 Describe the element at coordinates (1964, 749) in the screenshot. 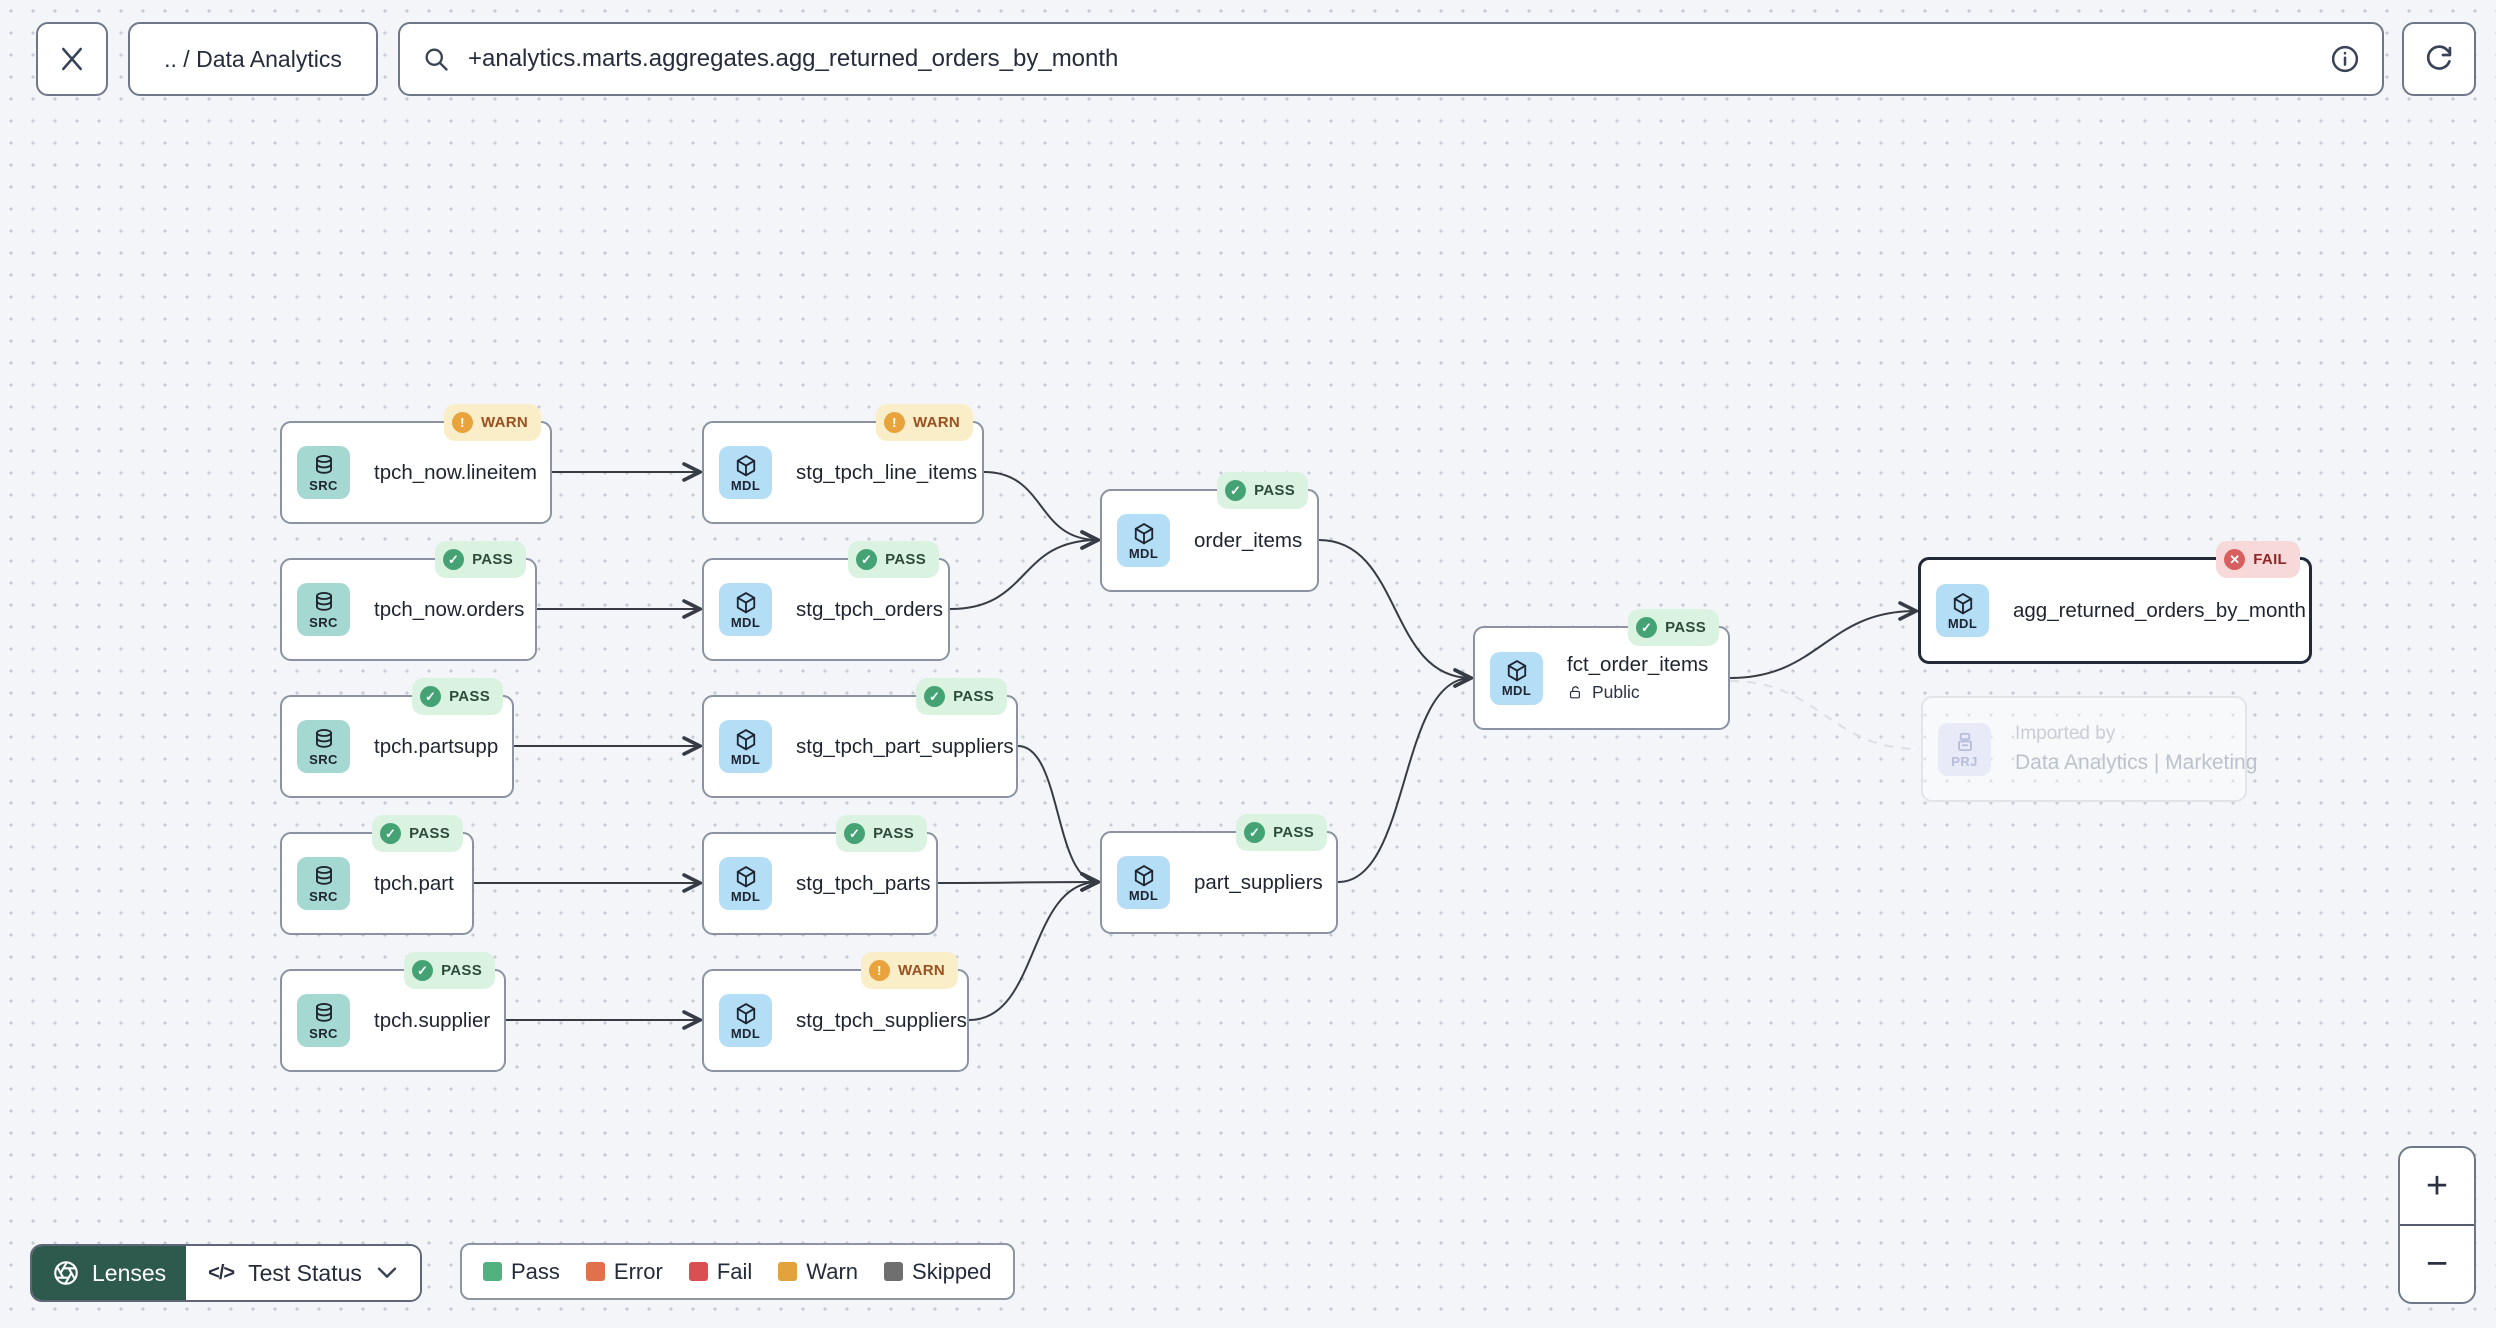

I see `prj-tile: PRJ` at that location.